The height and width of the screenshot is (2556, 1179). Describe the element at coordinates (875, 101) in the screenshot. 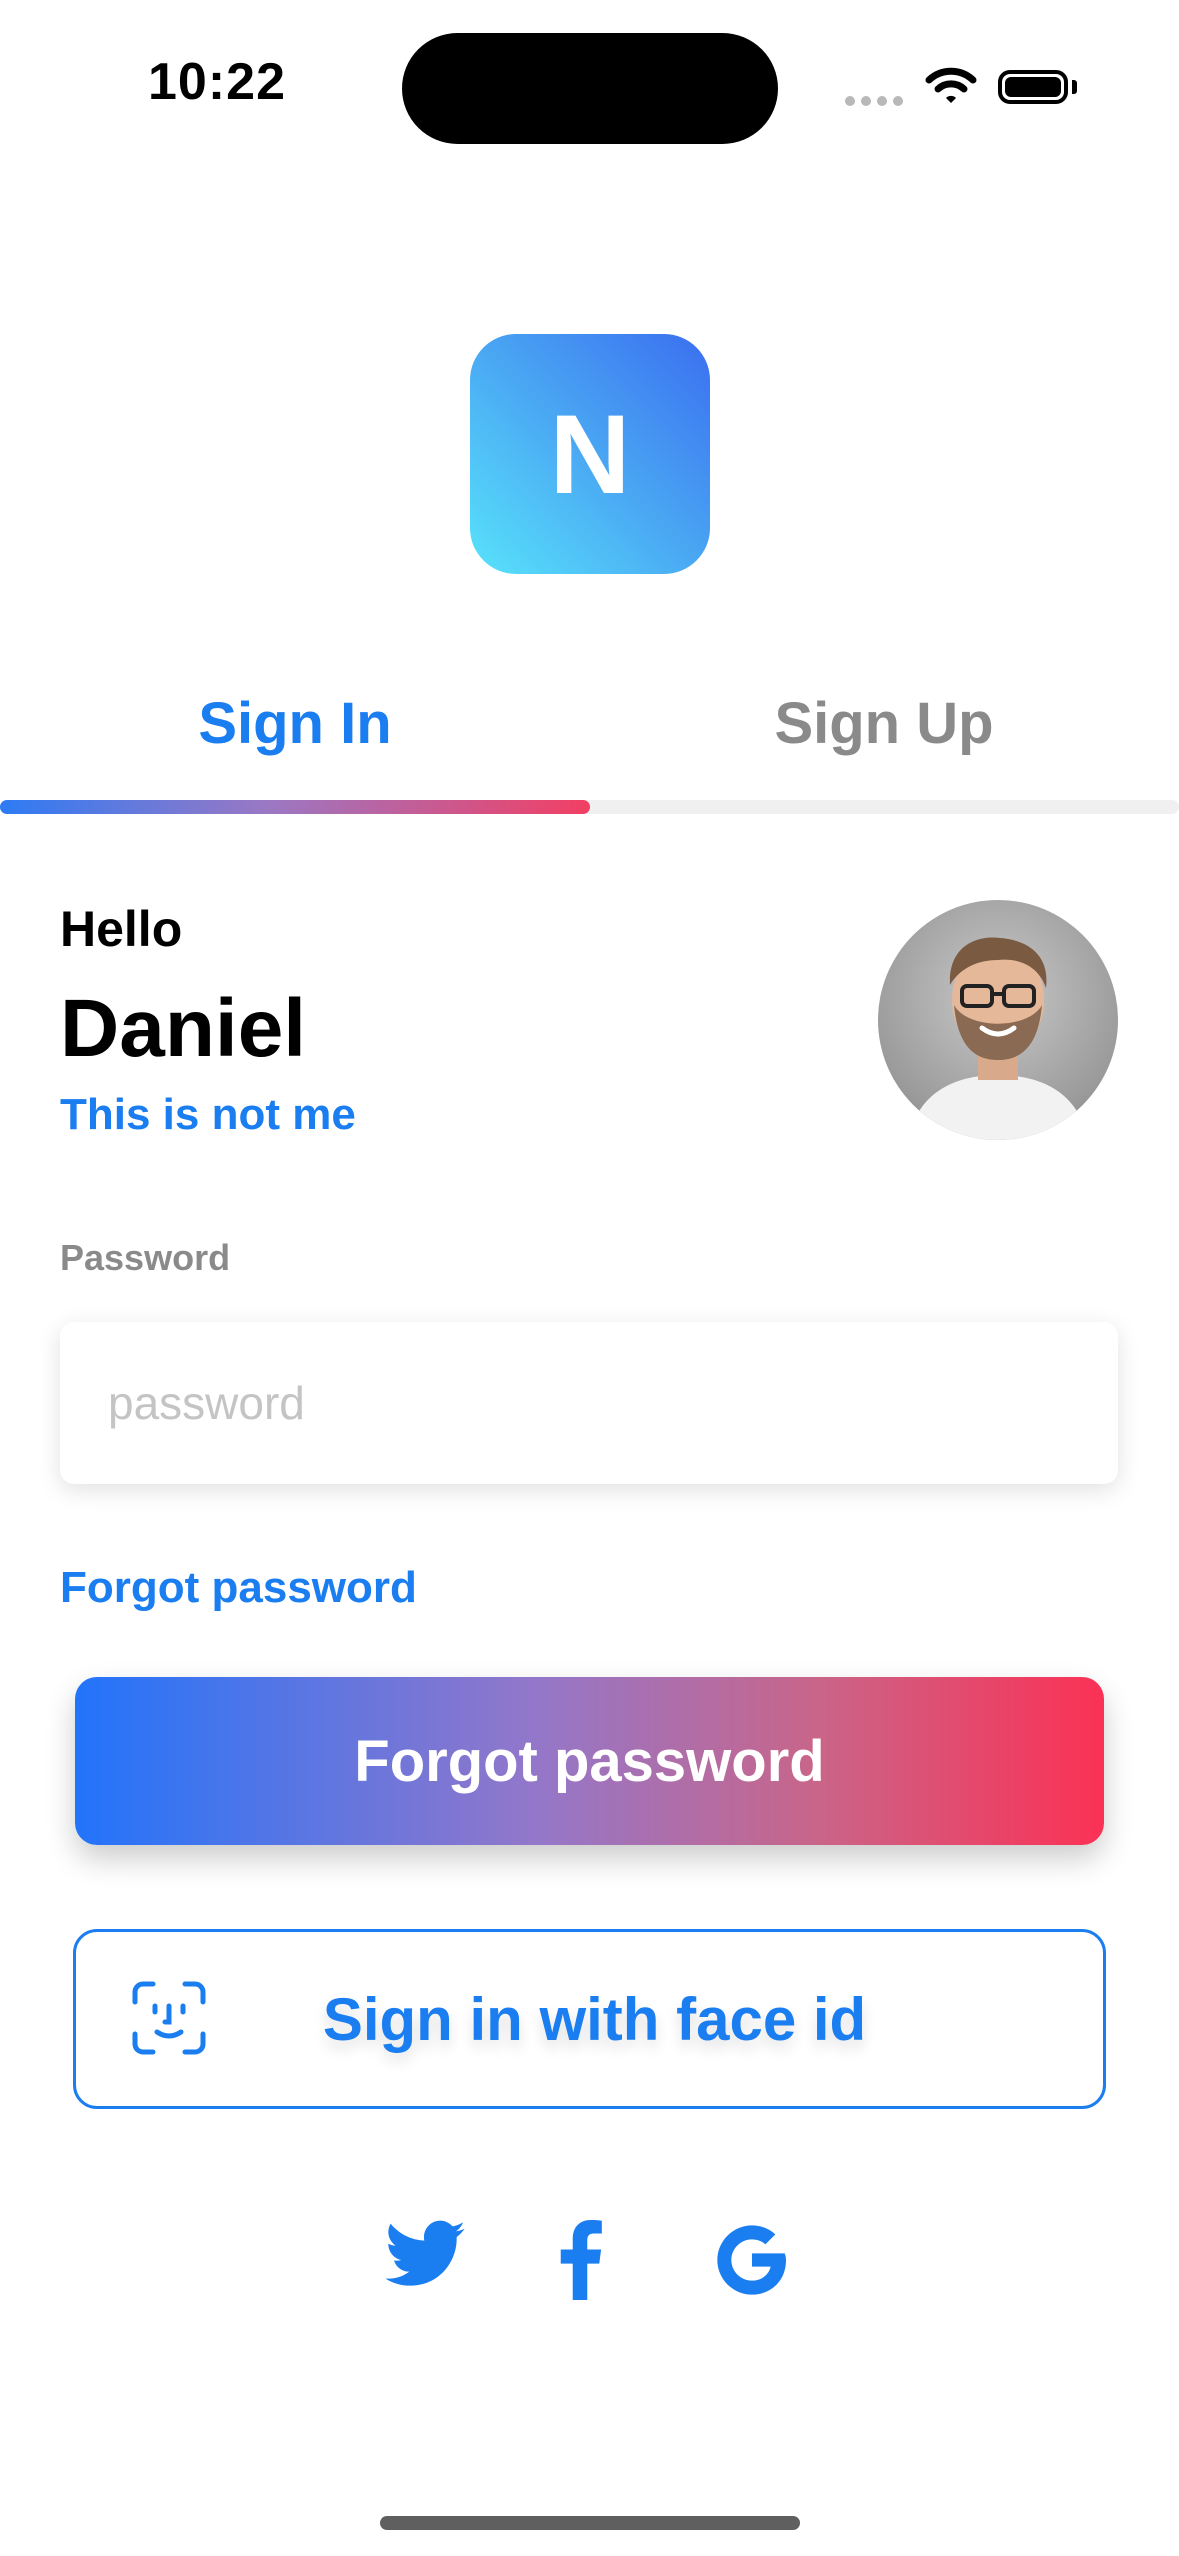

I see `cellular-signal-icon` at that location.